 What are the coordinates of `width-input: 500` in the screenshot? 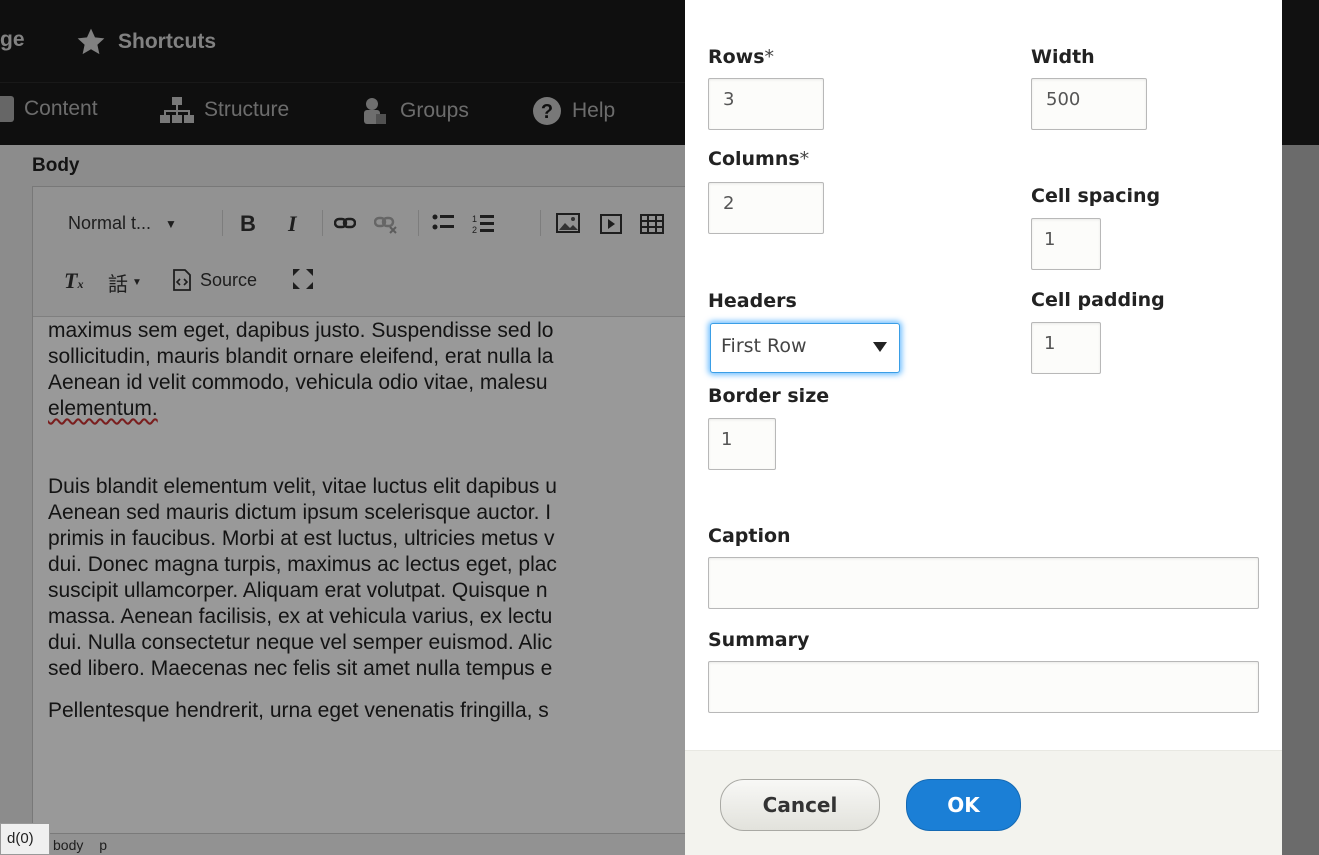 It's located at (1089, 104).